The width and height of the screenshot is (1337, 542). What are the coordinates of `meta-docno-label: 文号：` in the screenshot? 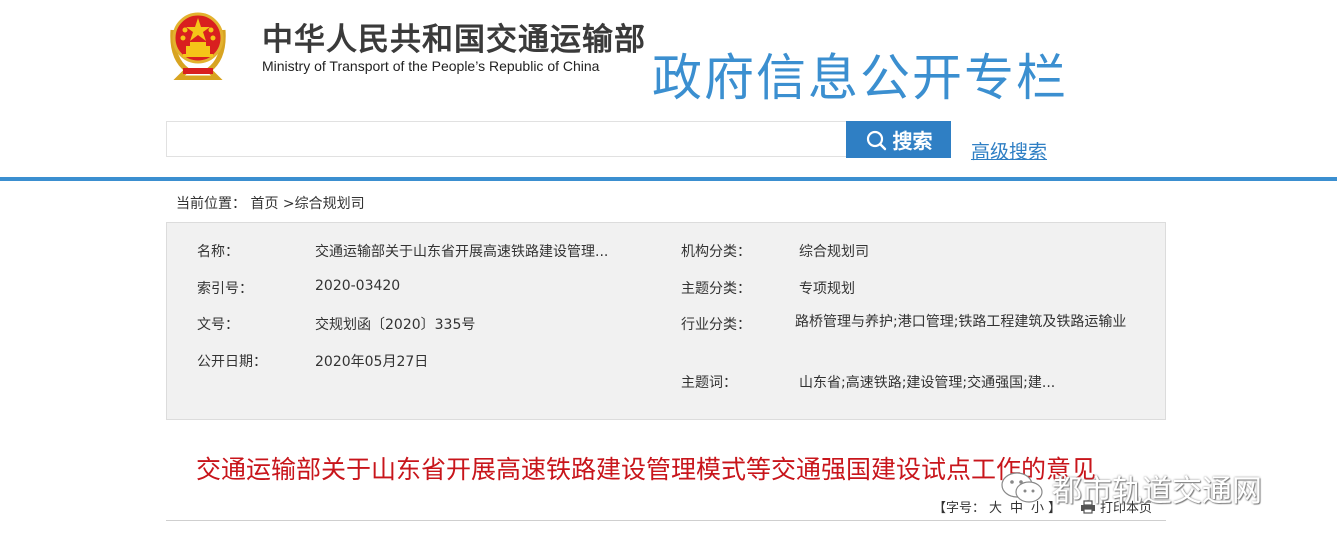 It's located at (218, 325).